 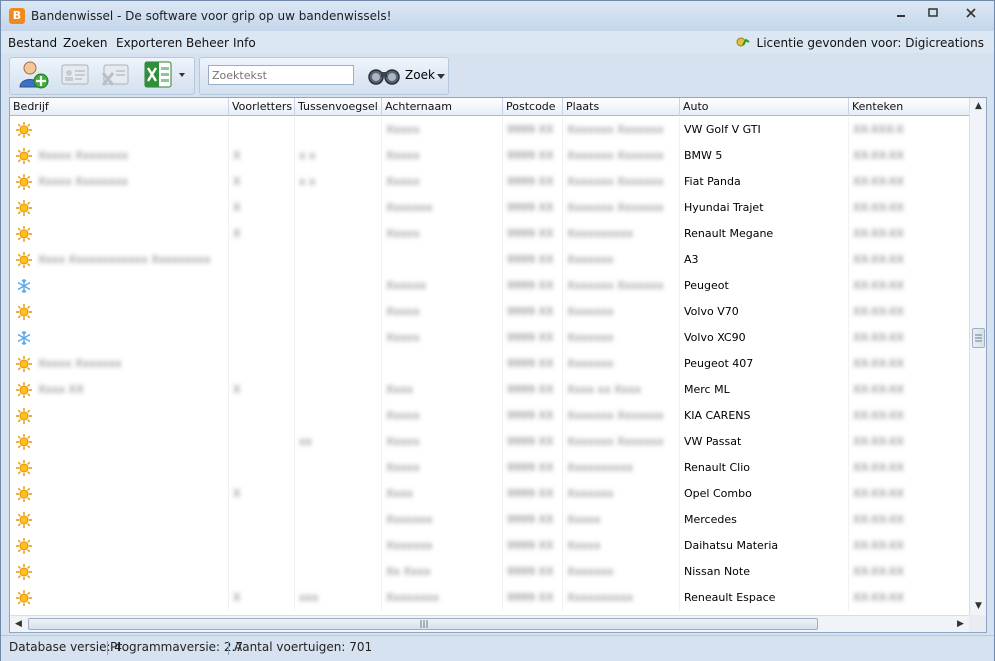 I want to click on table-cell: Xxxx xx Xxxx, so click(x=621, y=390).